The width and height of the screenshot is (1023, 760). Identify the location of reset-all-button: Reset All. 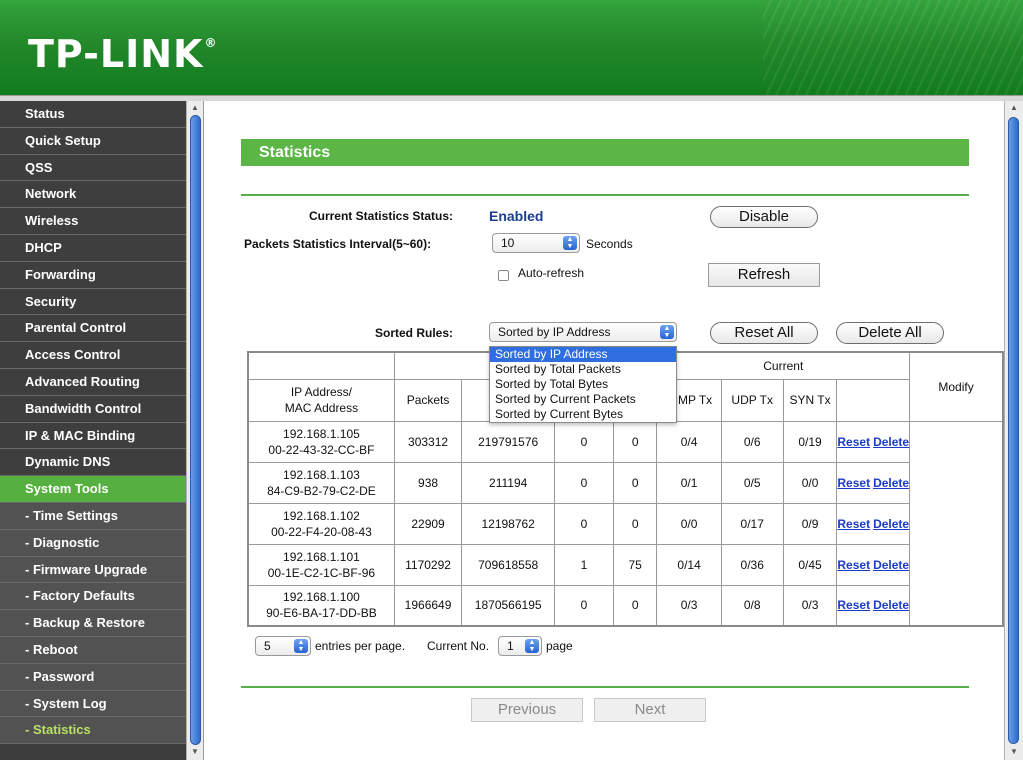
(764, 333).